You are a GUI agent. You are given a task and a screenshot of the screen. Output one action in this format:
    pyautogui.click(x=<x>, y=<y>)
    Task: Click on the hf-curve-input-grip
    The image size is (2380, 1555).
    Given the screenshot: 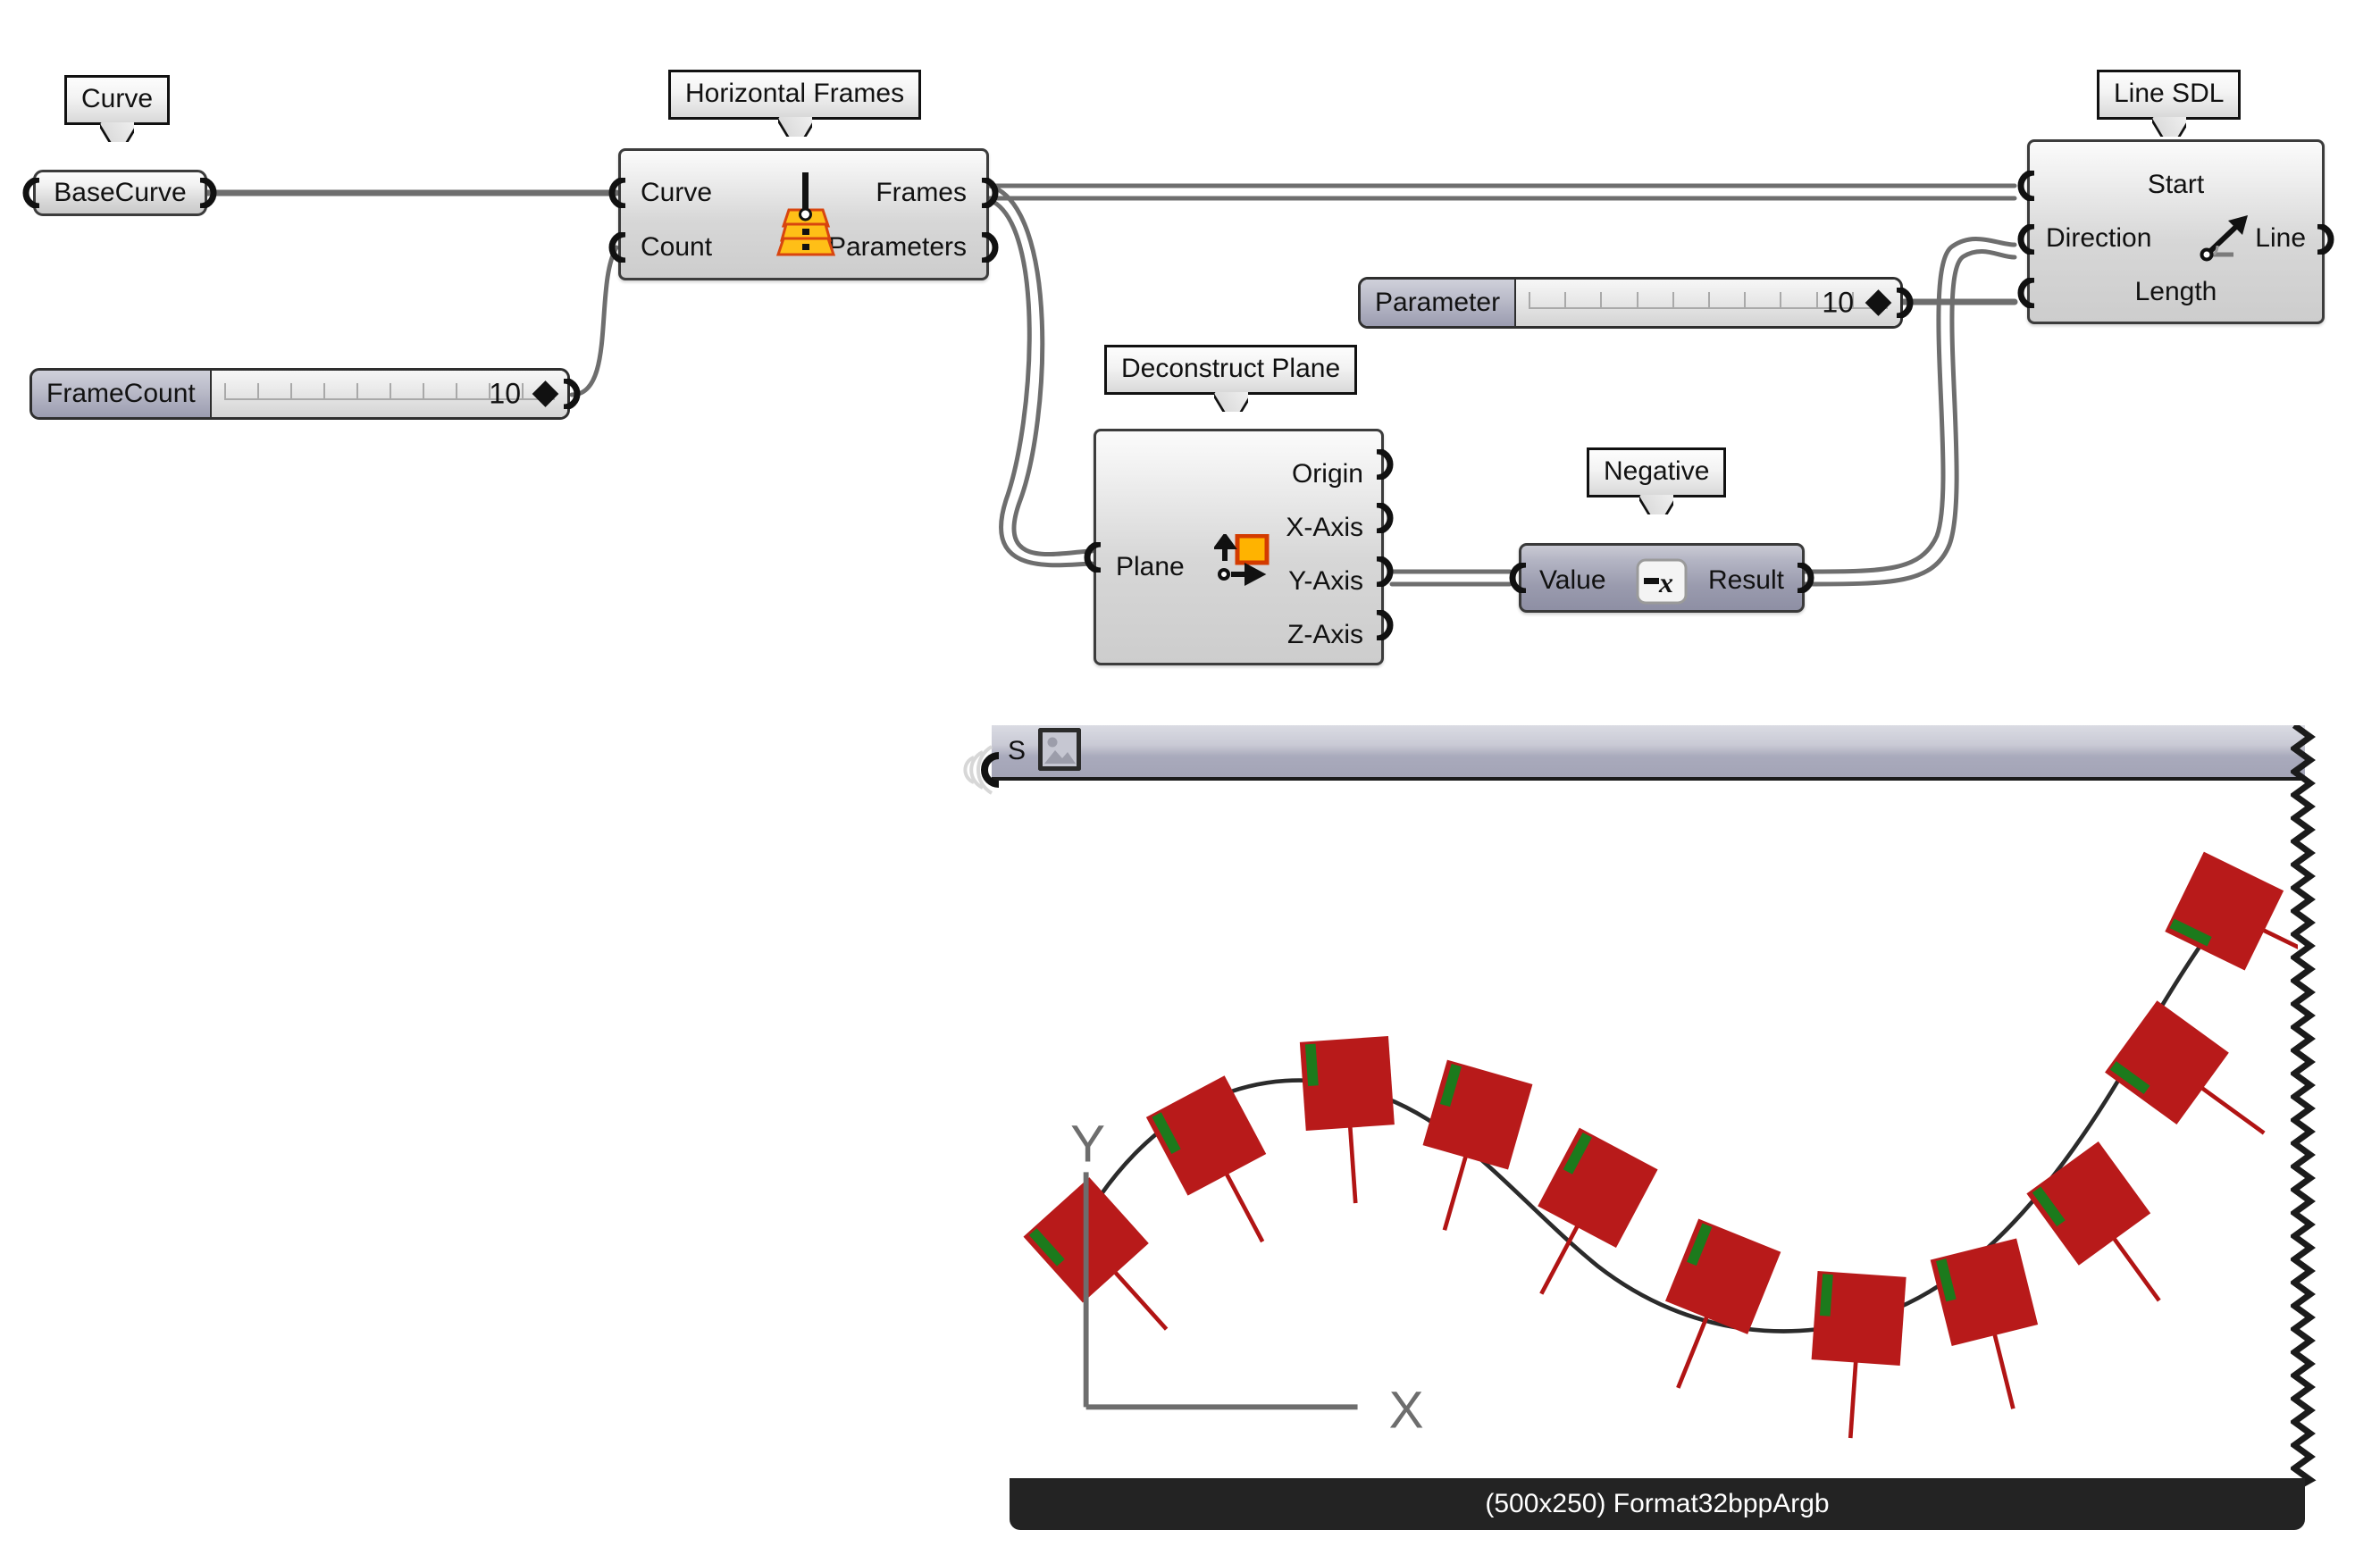 What is the action you would take?
    pyautogui.click(x=617, y=193)
    